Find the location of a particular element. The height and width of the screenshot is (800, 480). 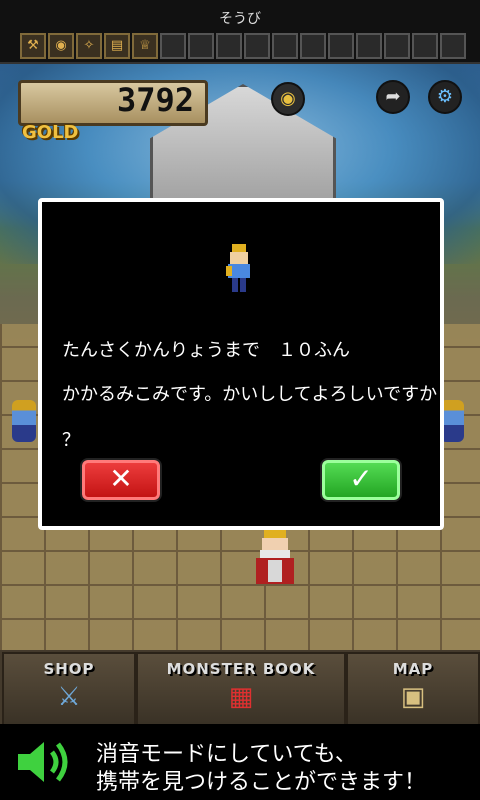

sword-icon: ⚒ is located at coordinates (33, 45).